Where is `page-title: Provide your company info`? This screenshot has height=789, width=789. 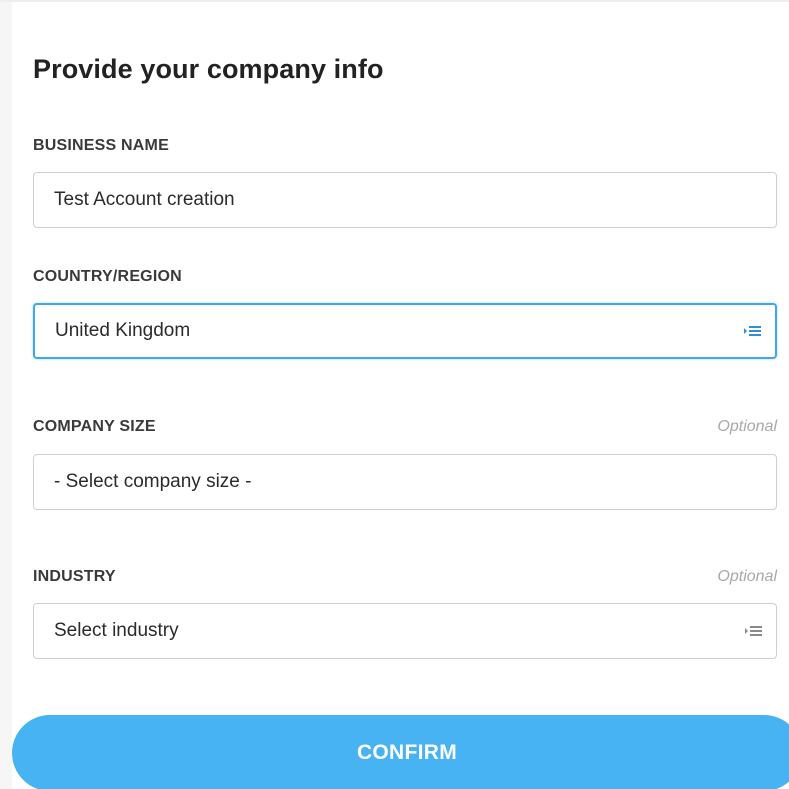 page-title: Provide your company info is located at coordinates (208, 69).